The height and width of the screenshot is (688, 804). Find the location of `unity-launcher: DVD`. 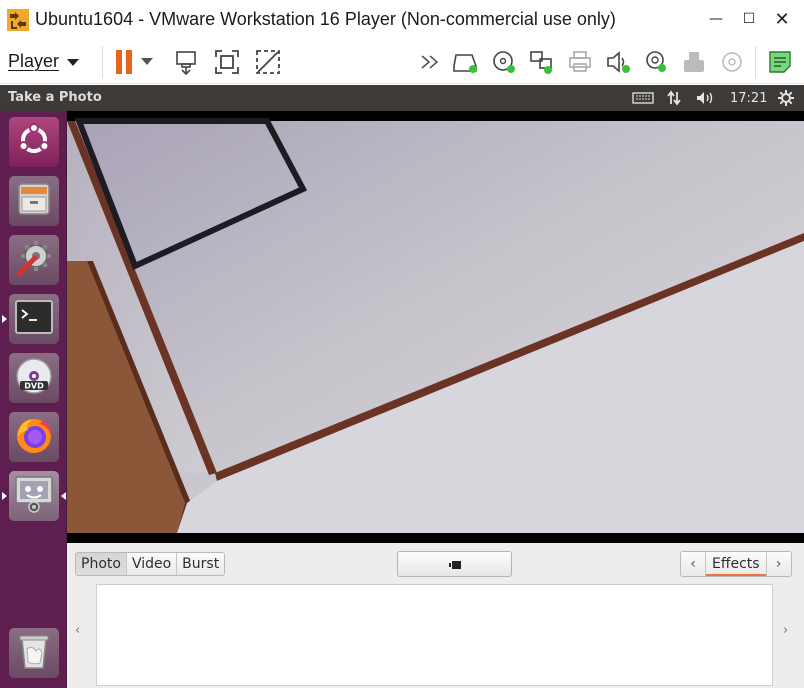

unity-launcher: DVD is located at coordinates (33, 399).